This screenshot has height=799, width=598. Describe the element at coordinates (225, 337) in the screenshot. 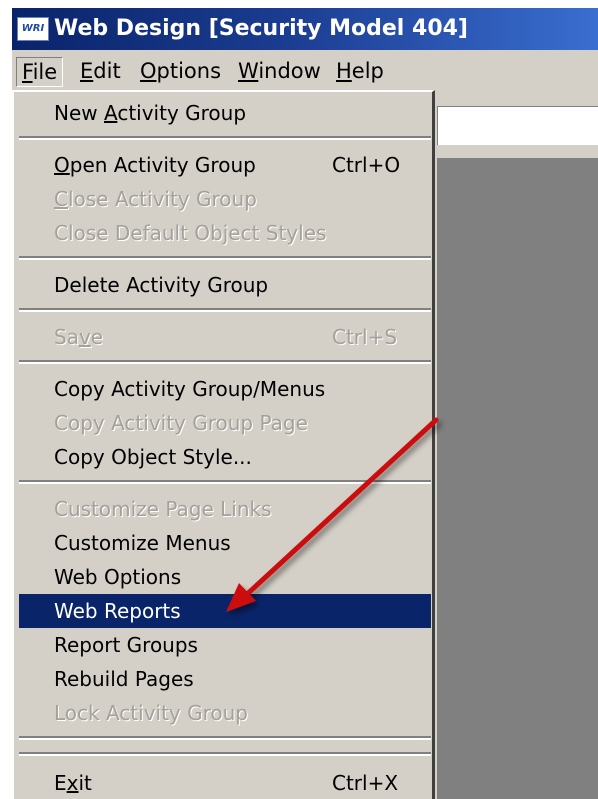

I see `menu-item-save: Save Ctrl+S` at that location.